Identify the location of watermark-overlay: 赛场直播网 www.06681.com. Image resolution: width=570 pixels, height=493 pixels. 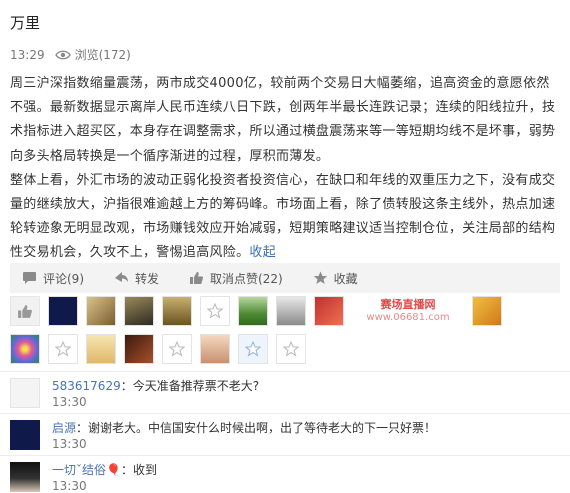
(408, 311).